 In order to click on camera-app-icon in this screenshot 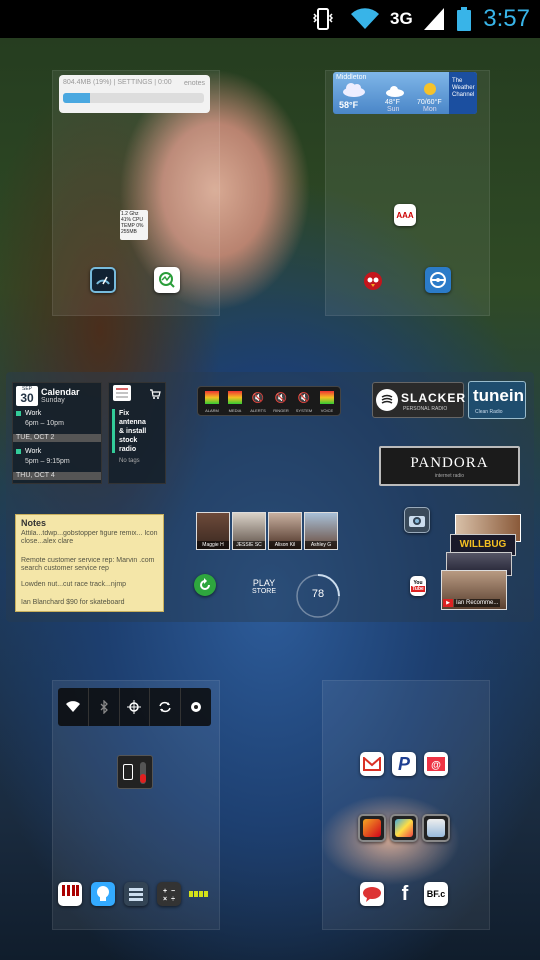, I will do `click(417, 520)`.